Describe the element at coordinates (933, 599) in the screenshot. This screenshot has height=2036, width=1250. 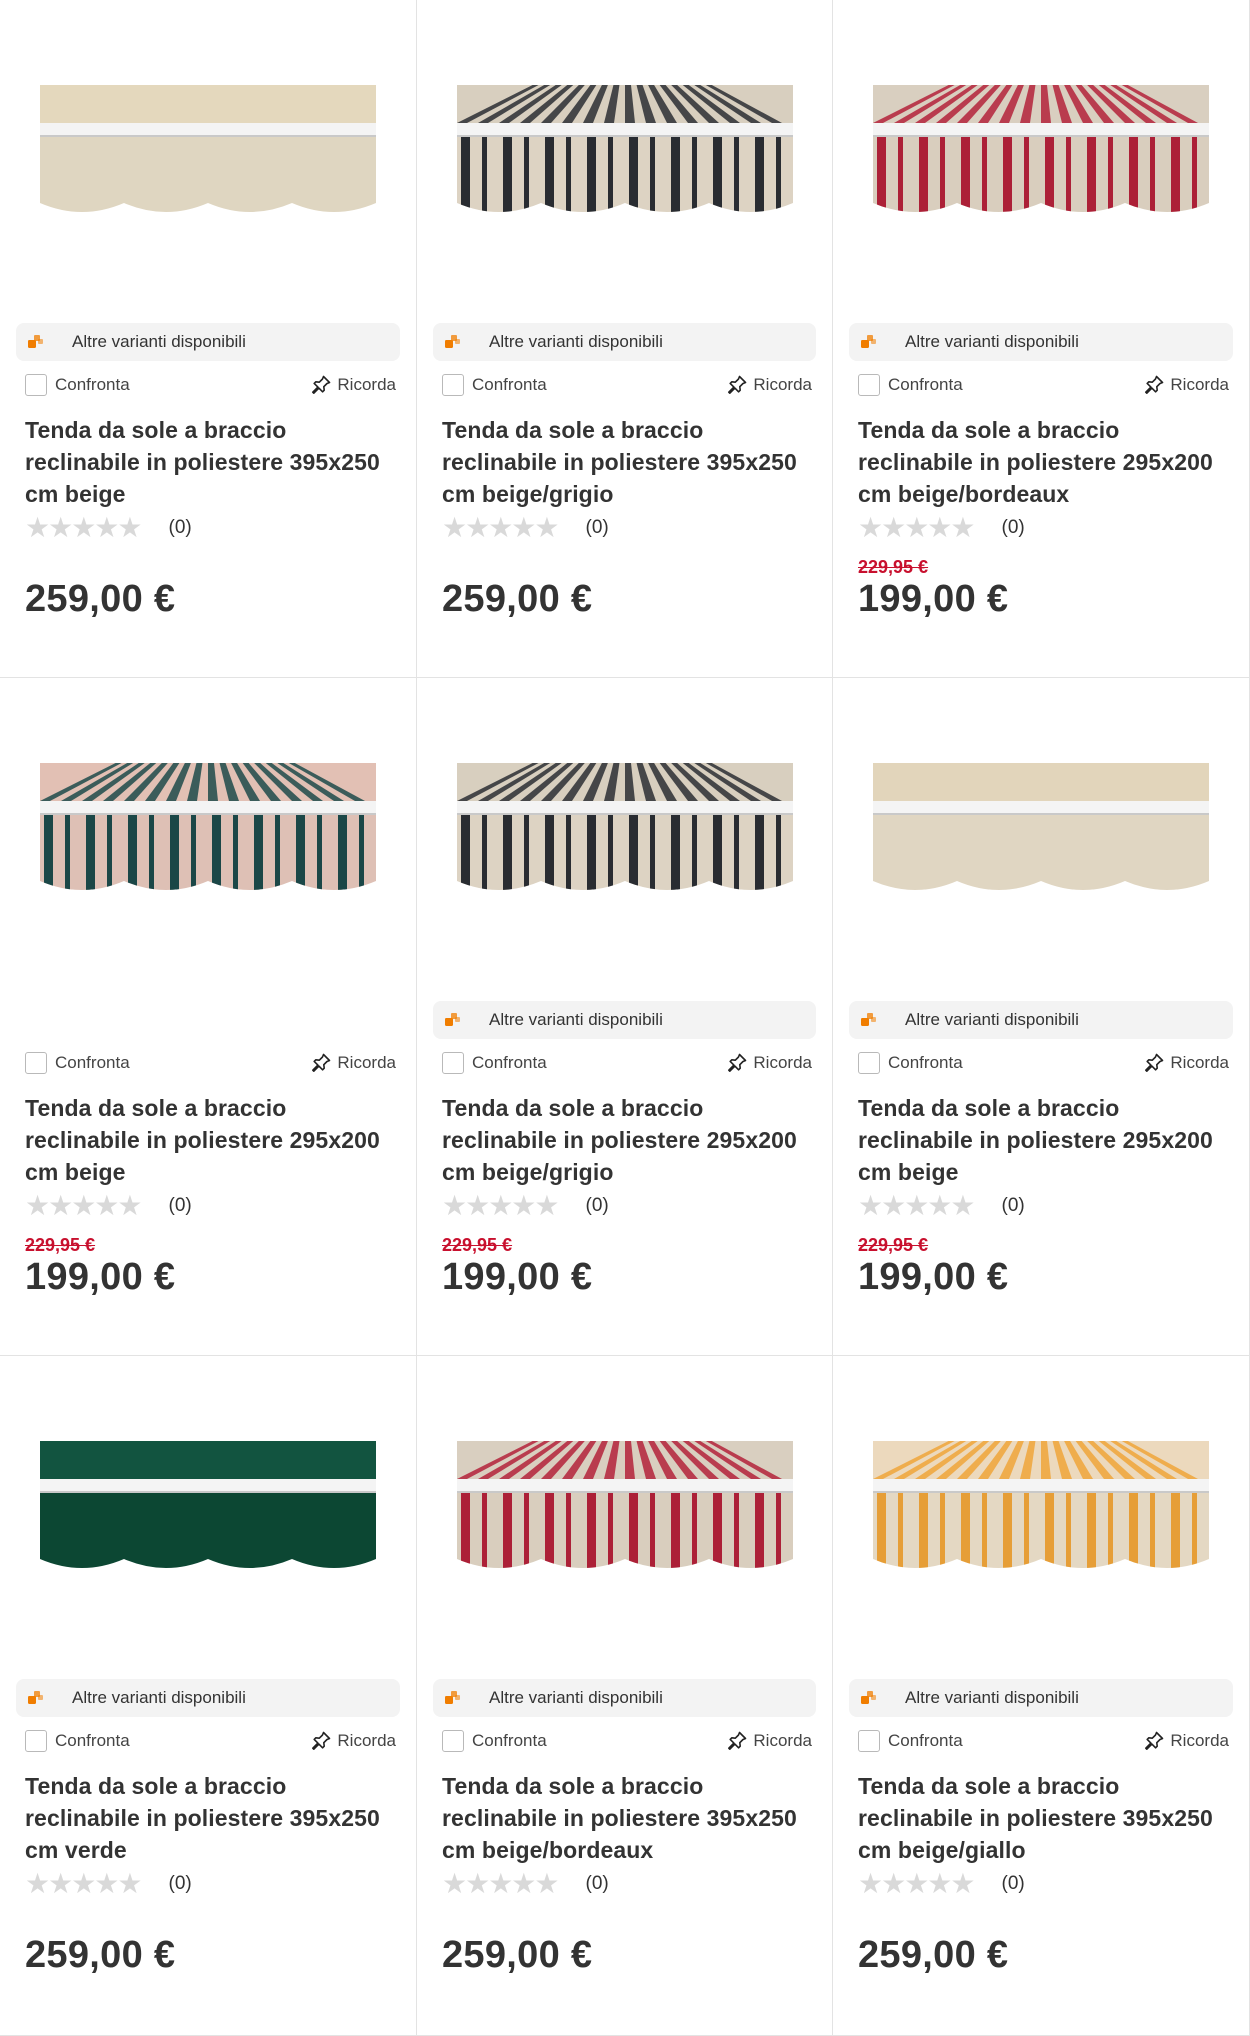
I see `price: 199,00 €` at that location.